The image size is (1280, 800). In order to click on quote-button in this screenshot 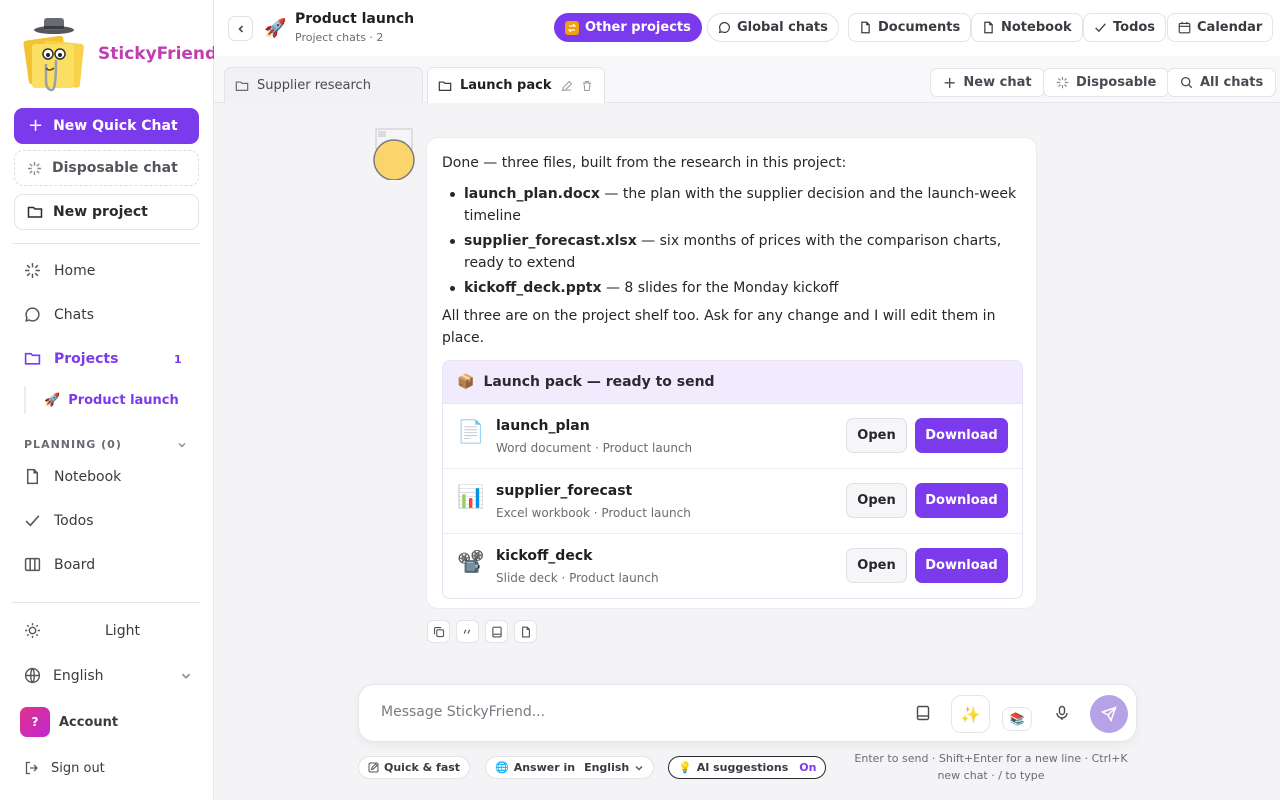, I will do `click(467, 631)`.